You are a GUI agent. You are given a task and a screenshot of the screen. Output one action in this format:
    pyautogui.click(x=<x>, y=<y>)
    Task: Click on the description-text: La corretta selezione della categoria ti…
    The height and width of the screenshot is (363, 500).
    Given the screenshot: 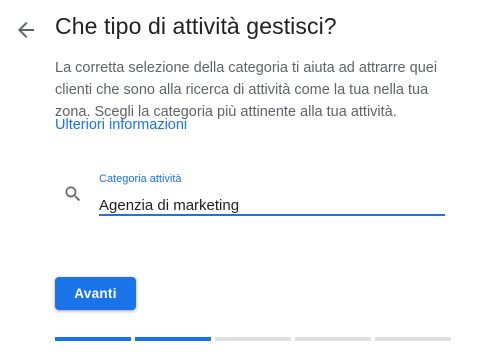 What is the action you would take?
    pyautogui.click(x=246, y=90)
    